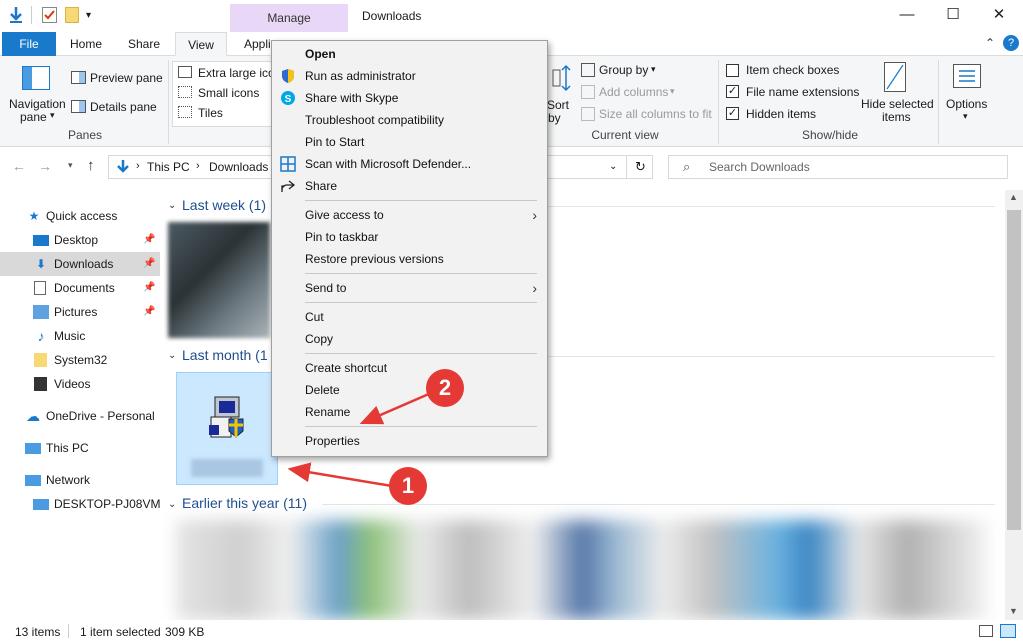 The height and width of the screenshot is (644, 1023). Describe the element at coordinates (363, 438) in the screenshot. I see `annotation-arrows` at that location.